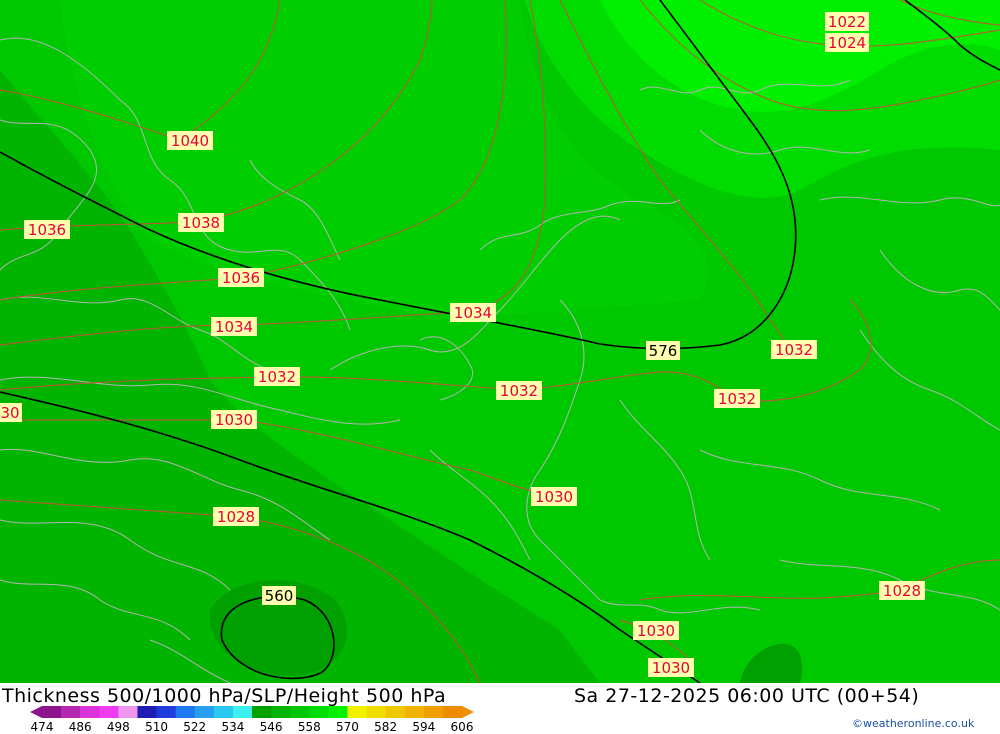 The width and height of the screenshot is (1000, 734). I want to click on isobar-label-1030-w: 1030, so click(234, 420).